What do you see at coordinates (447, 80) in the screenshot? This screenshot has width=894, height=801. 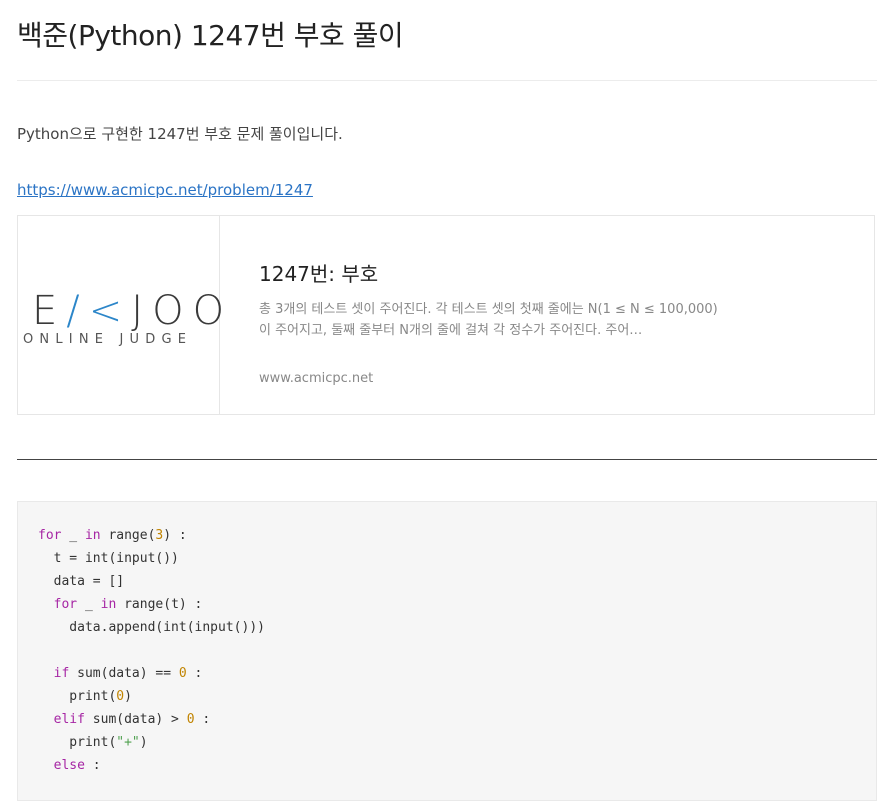 I see `title-divider` at bounding box center [447, 80].